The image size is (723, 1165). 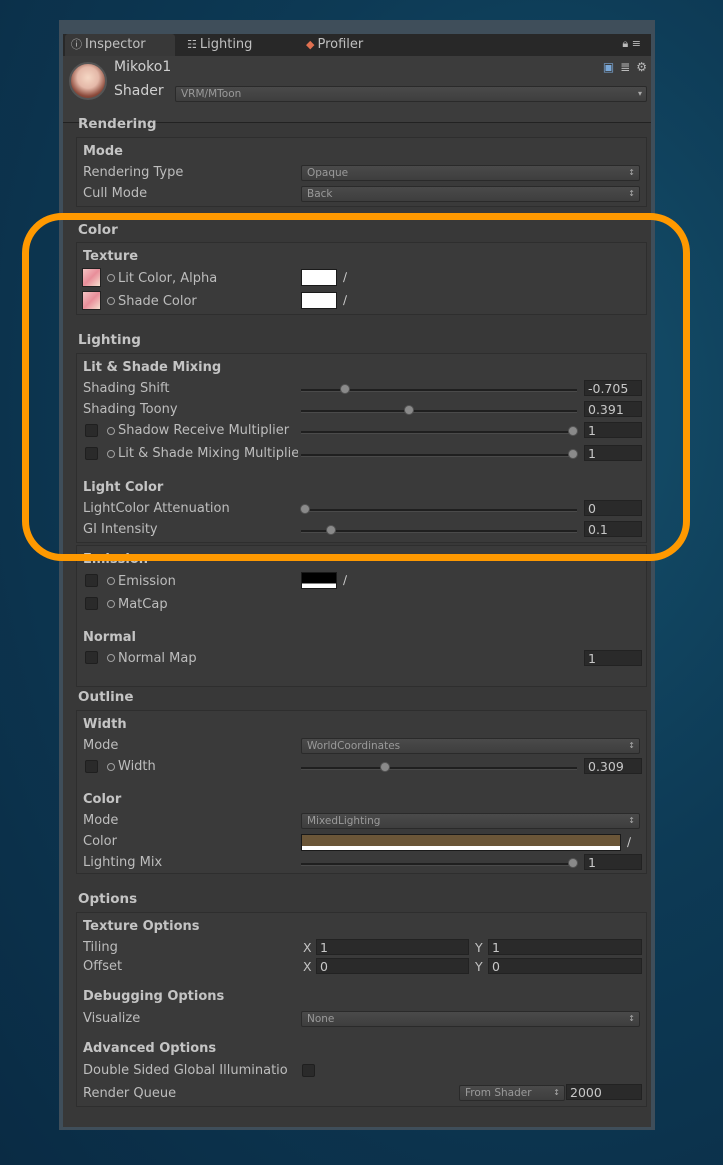 What do you see at coordinates (439, 454) in the screenshot?
I see `lit-shade-mult-slider` at bounding box center [439, 454].